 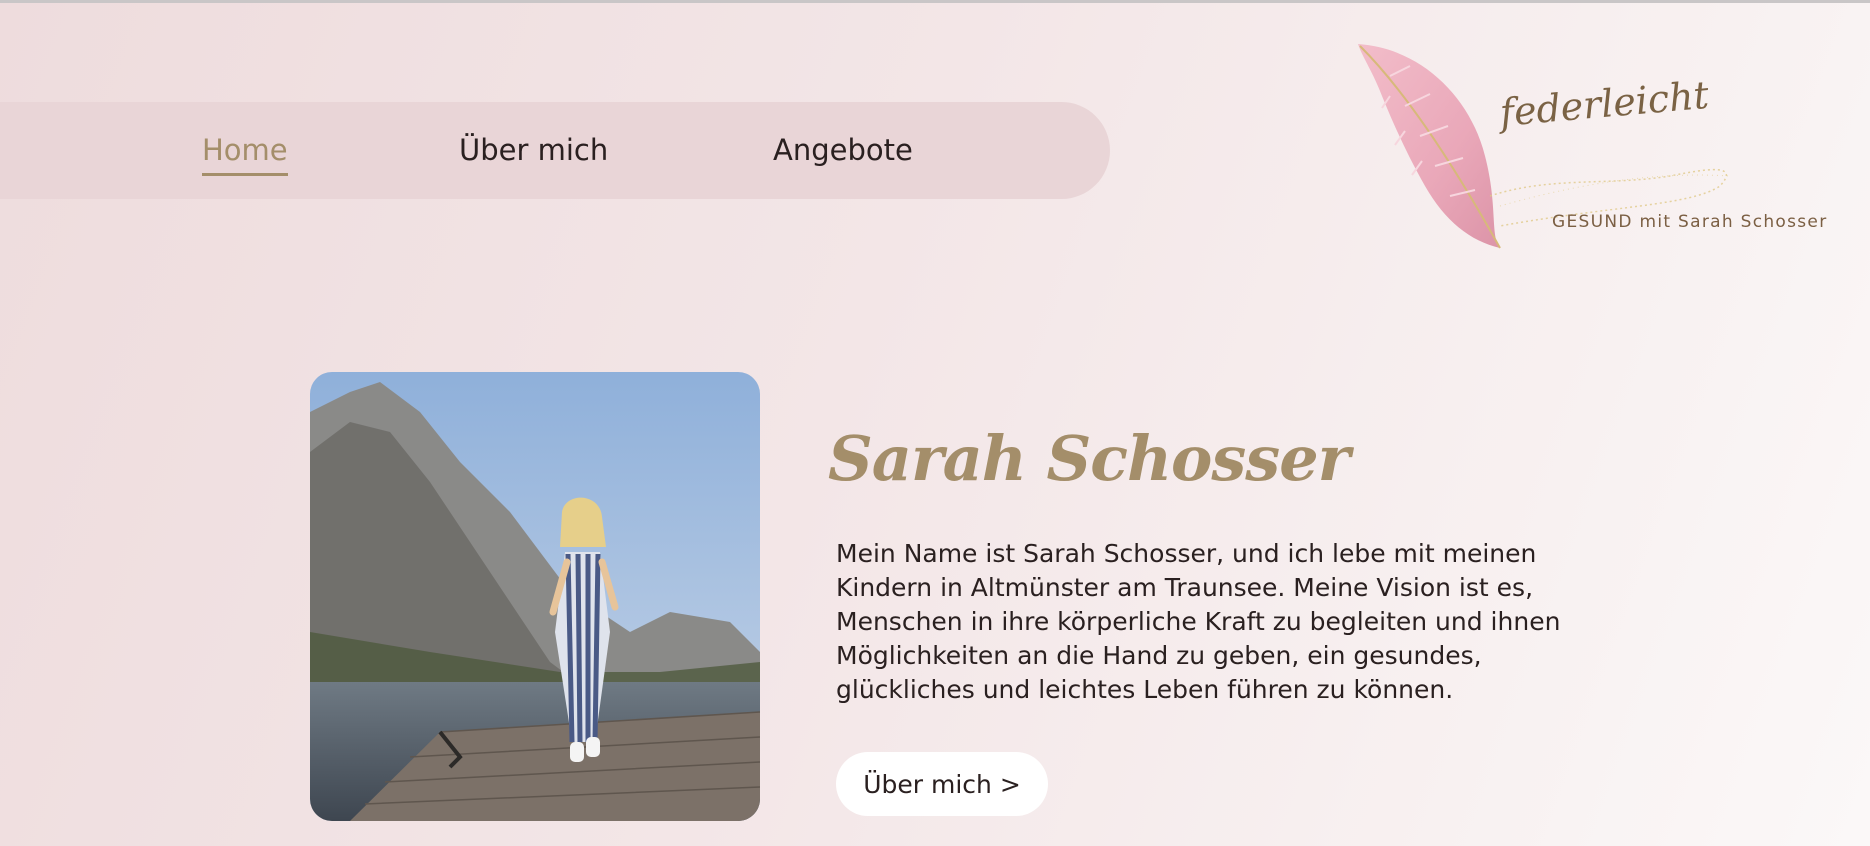 What do you see at coordinates (1089, 458) in the screenshot?
I see `hero-name: Sarah Schosser` at bounding box center [1089, 458].